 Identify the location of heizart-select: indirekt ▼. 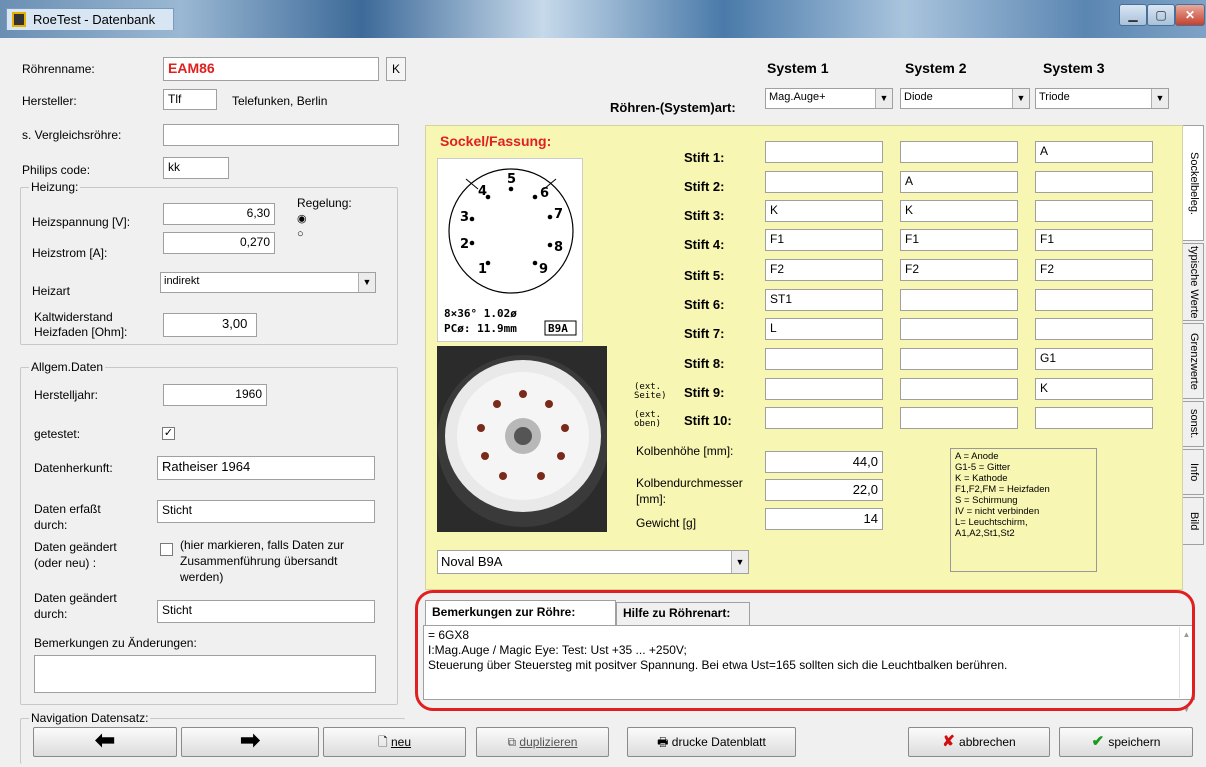
(268, 282).